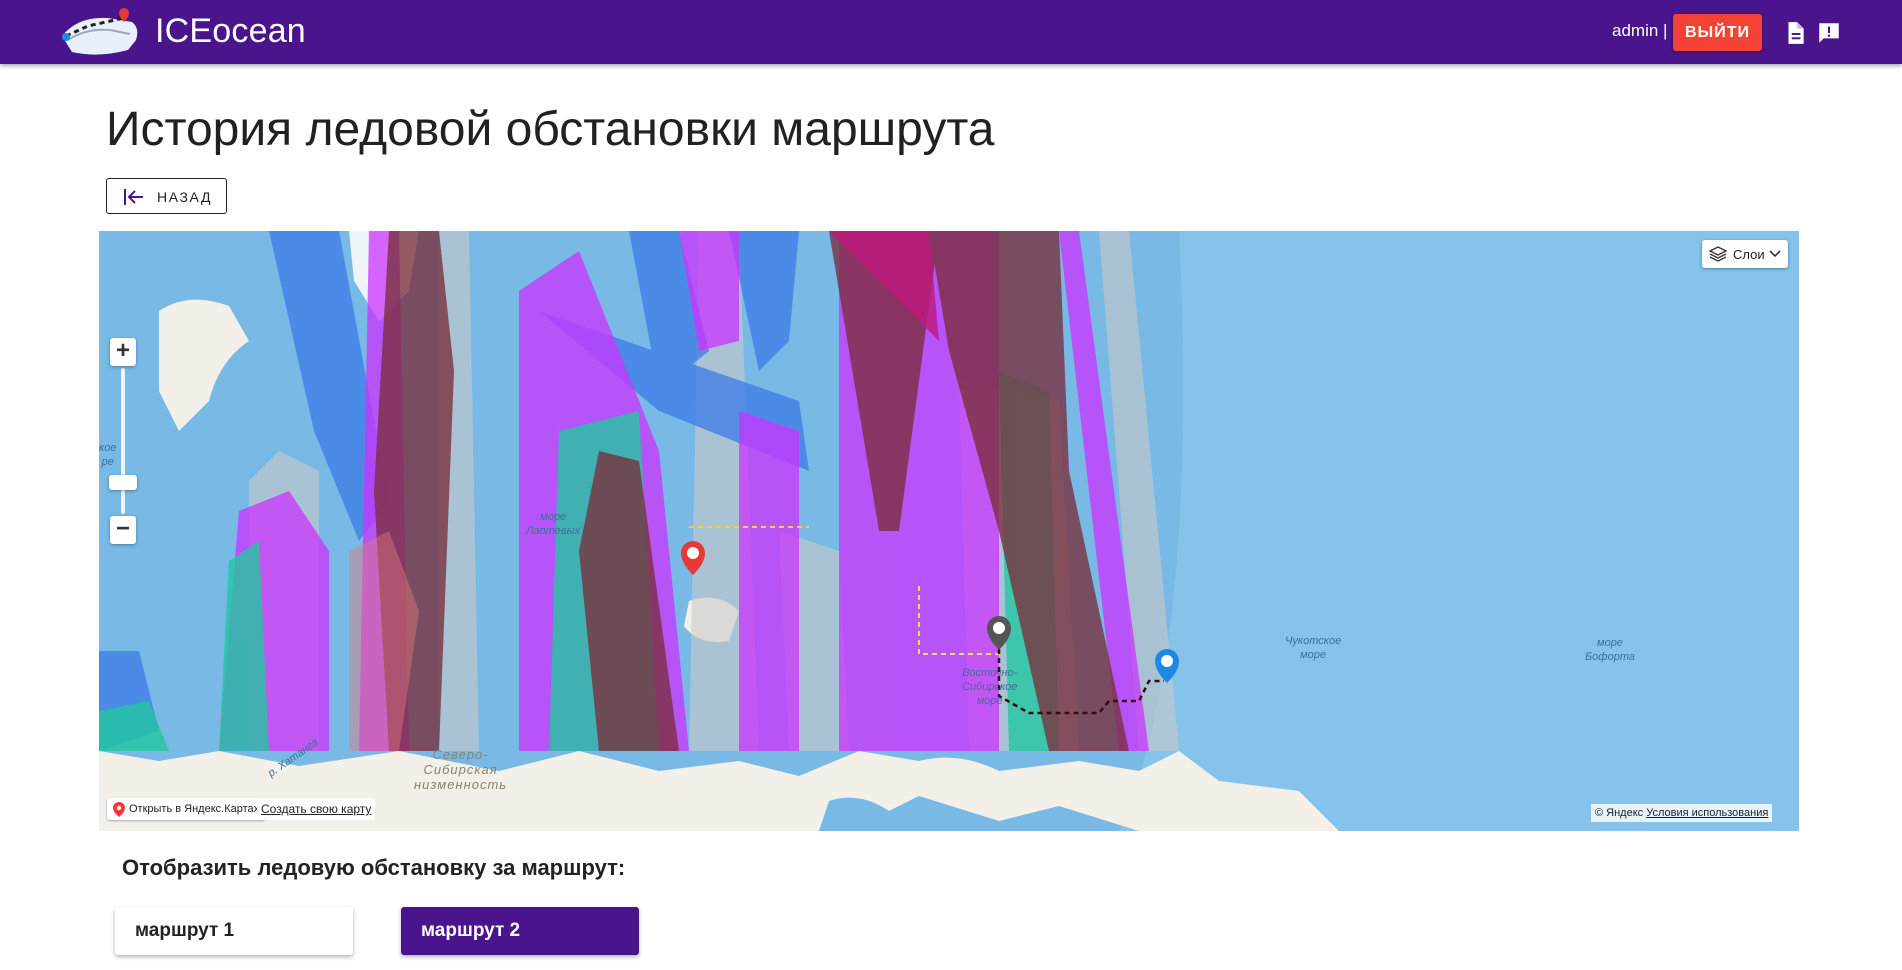 The image size is (1902, 970). Describe the element at coordinates (990, 687) in the screenshot. I see `map-label-east-siberian: Восточно- Сибирское море` at that location.